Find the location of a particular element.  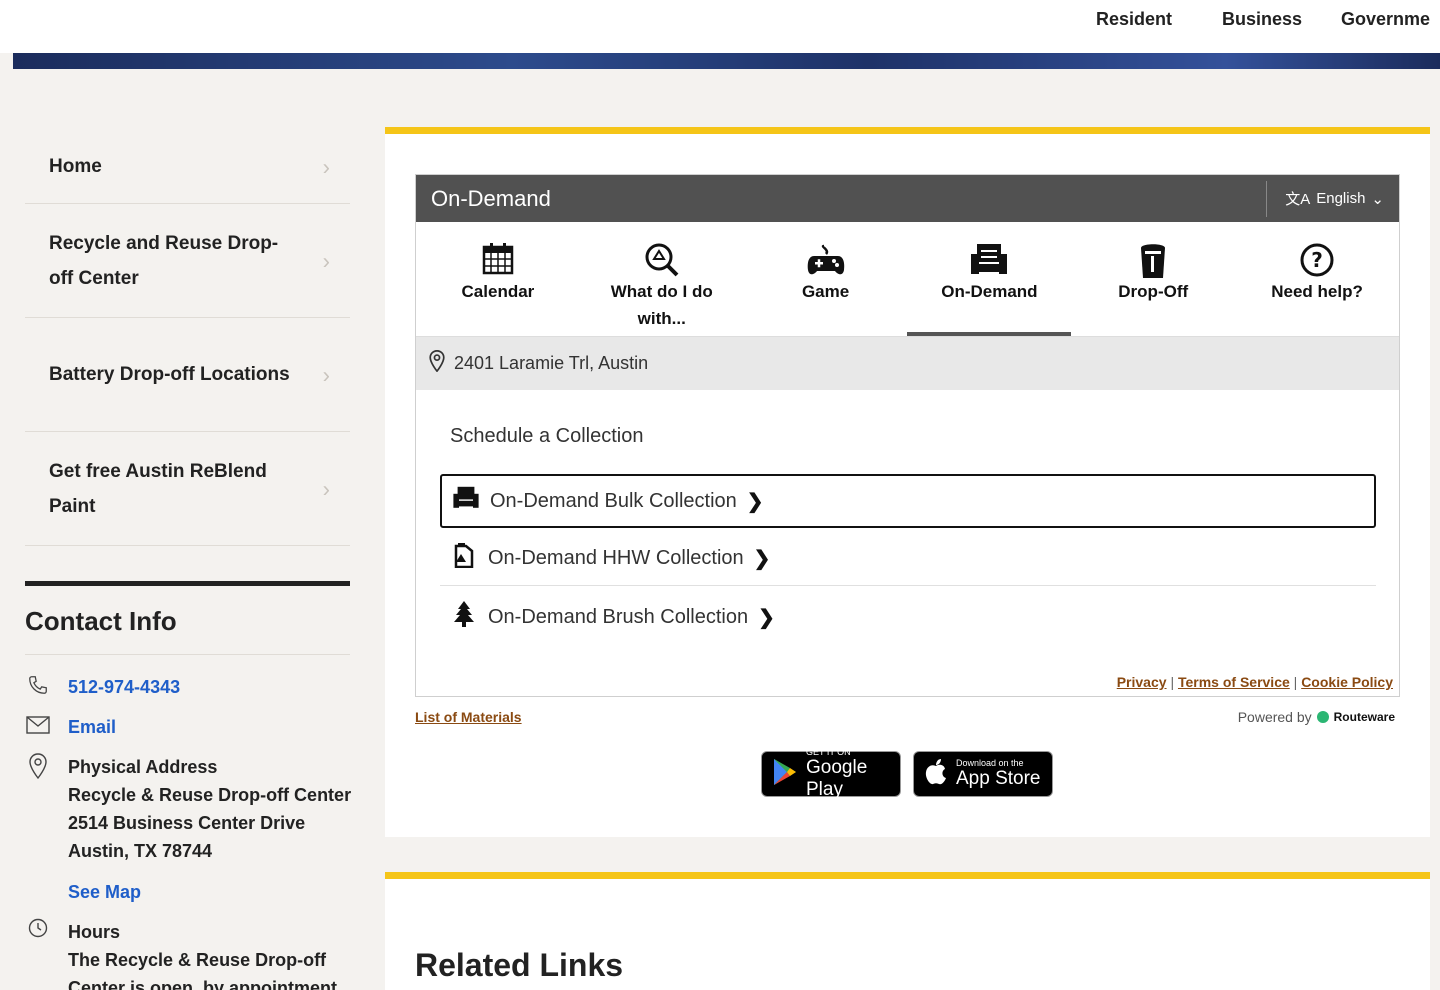

terms-link: Terms of Service is located at coordinates (1234, 682).